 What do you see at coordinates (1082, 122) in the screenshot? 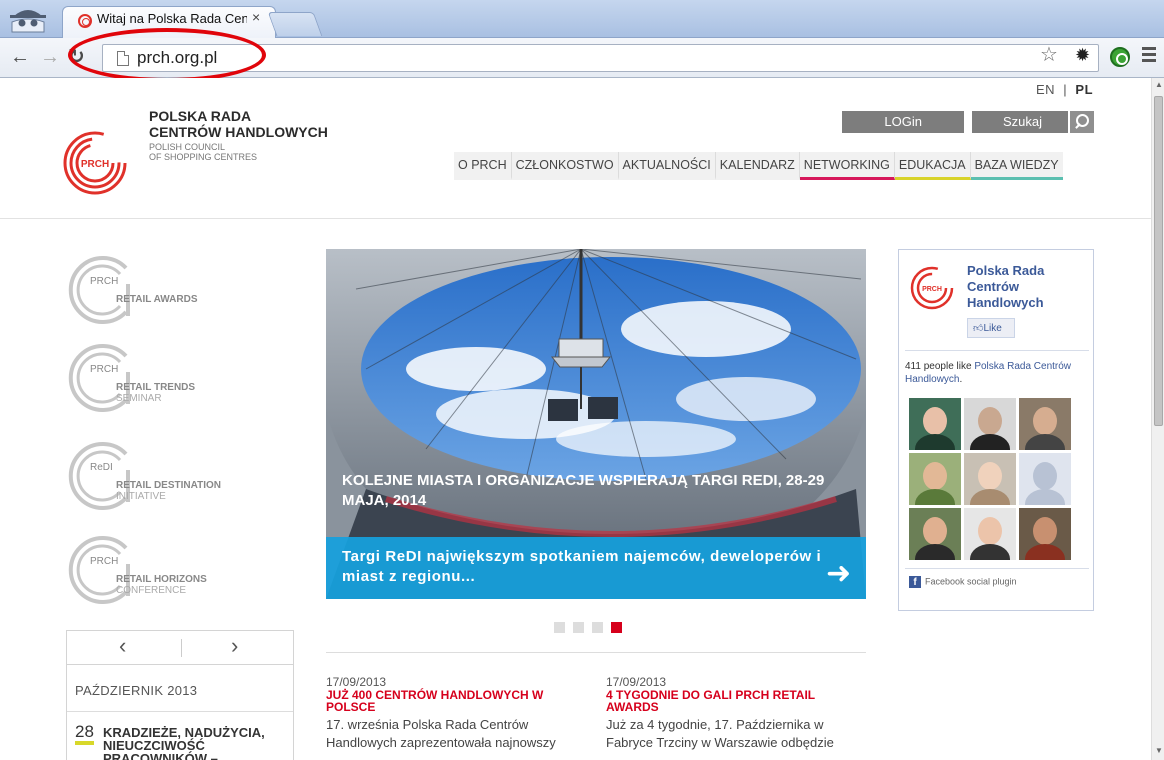
I see `search-icon` at bounding box center [1082, 122].